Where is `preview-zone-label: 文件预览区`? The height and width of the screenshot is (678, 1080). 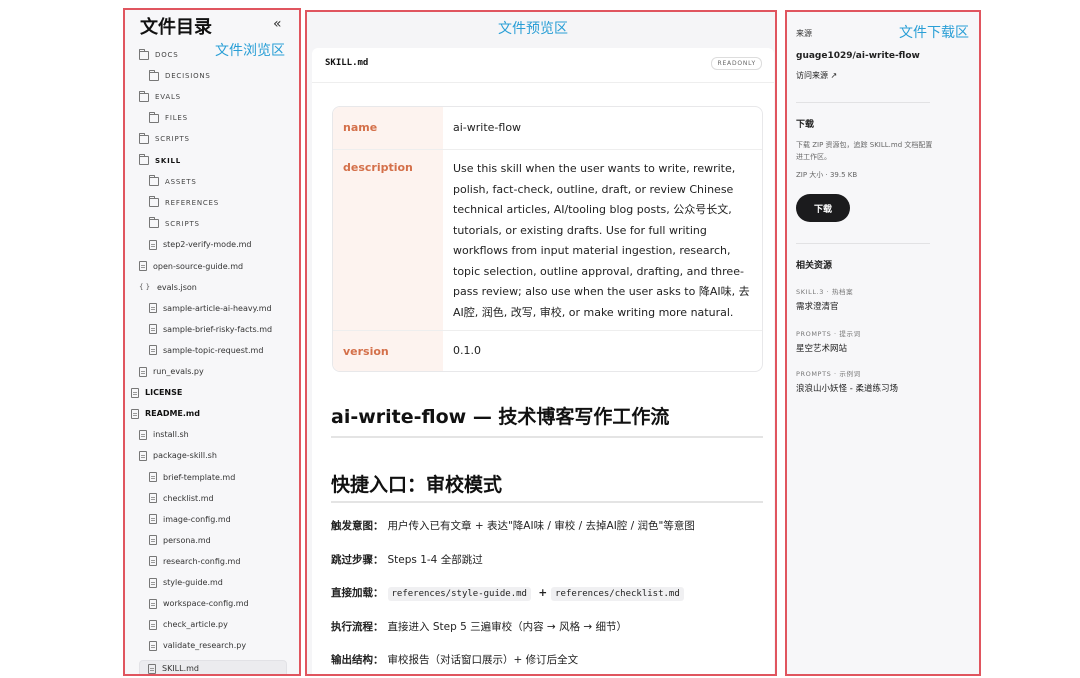 preview-zone-label: 文件预览区 is located at coordinates (533, 29).